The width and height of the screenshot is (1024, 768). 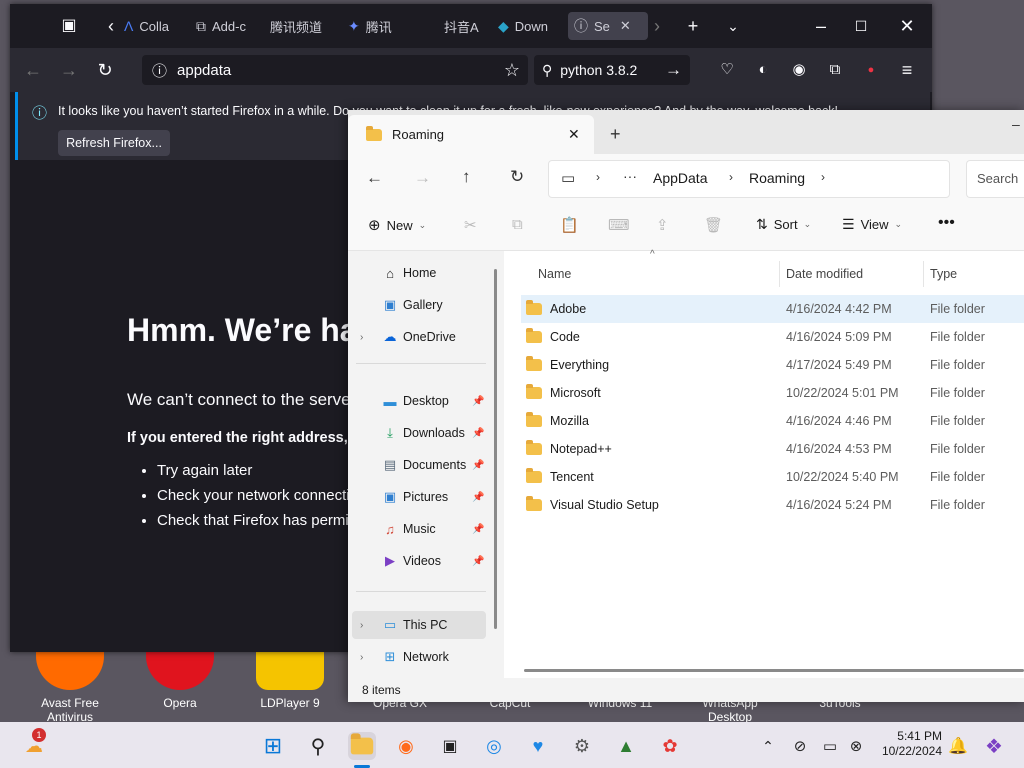 What do you see at coordinates (517, 224) in the screenshot?
I see `copy-icon: ⧉` at bounding box center [517, 224].